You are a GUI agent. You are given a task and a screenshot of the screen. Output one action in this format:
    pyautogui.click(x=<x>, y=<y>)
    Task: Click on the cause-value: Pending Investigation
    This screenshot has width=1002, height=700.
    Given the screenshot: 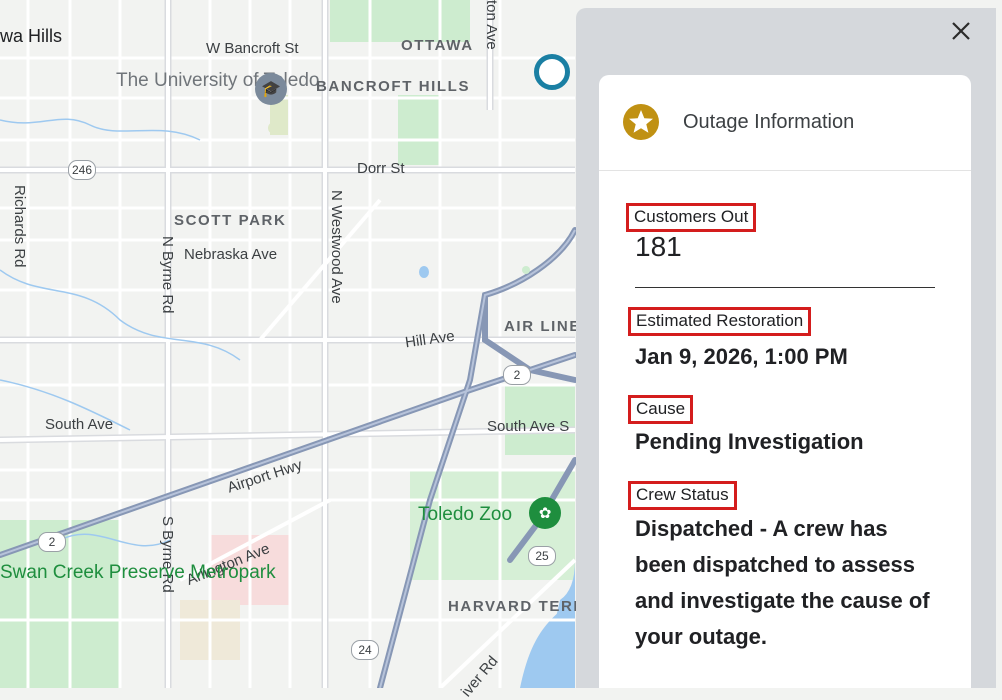 What is the action you would take?
    pyautogui.click(x=749, y=441)
    